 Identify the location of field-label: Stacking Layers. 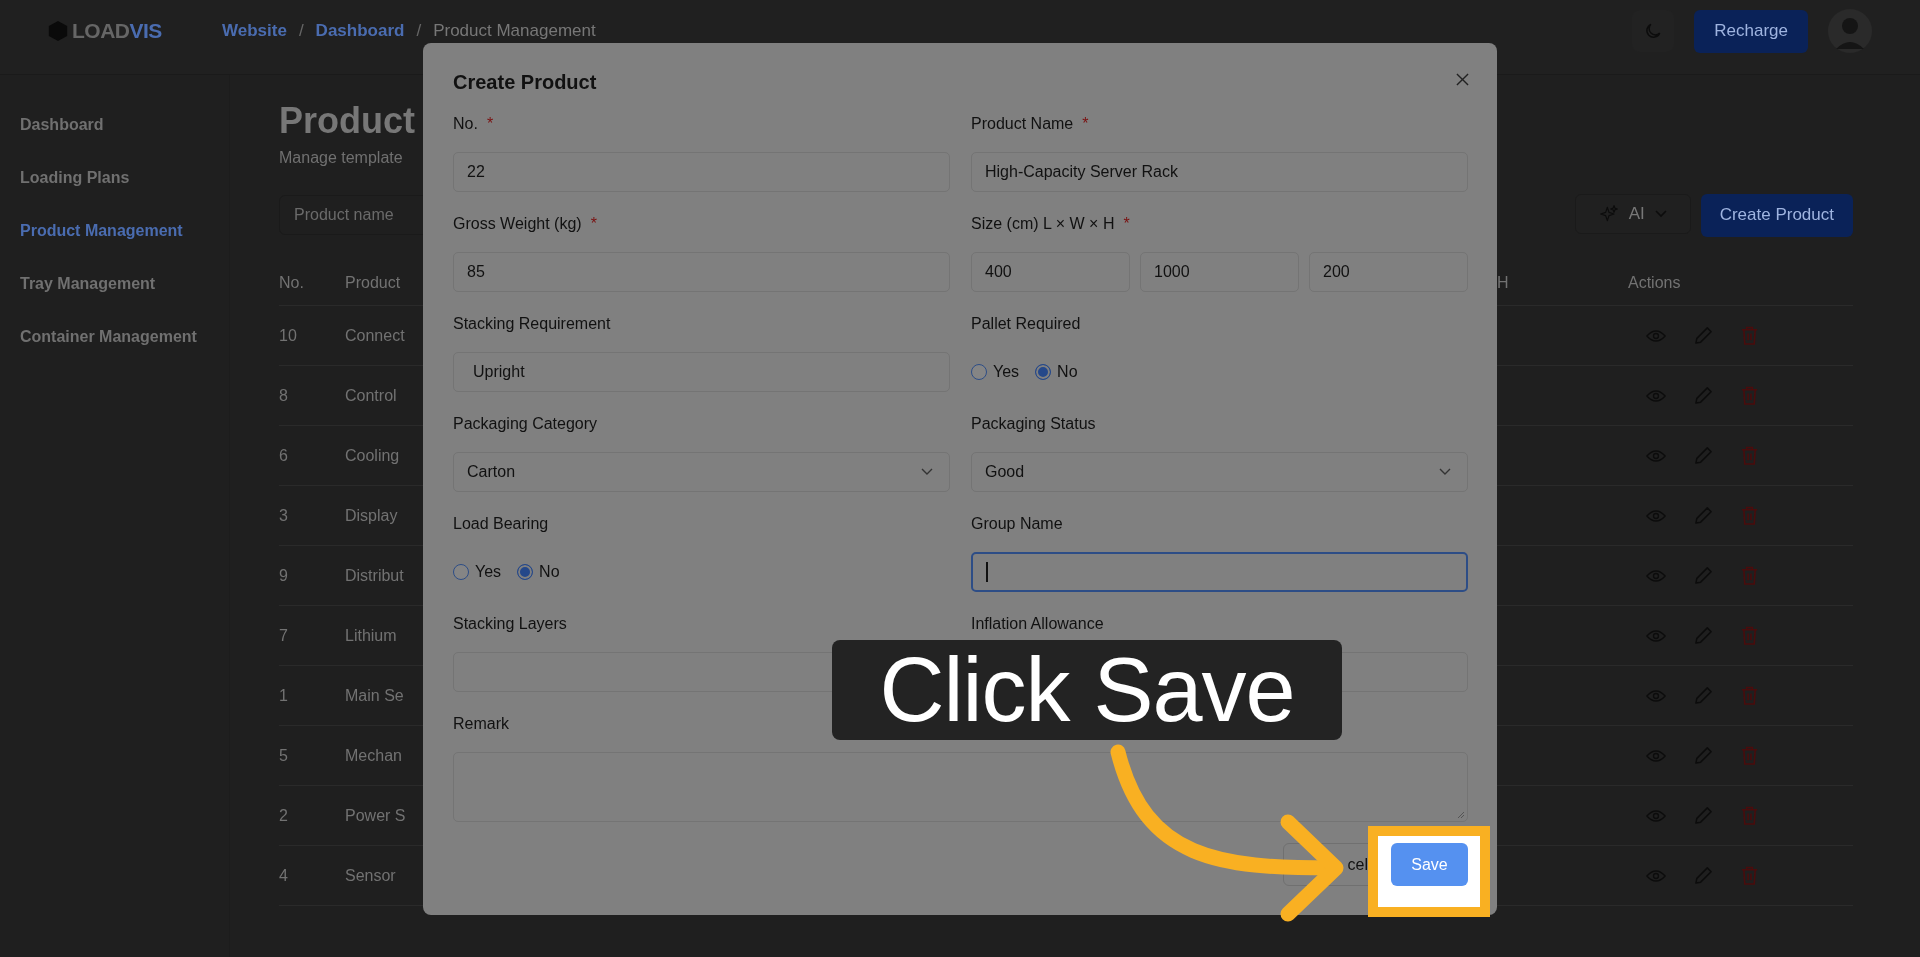
(510, 624).